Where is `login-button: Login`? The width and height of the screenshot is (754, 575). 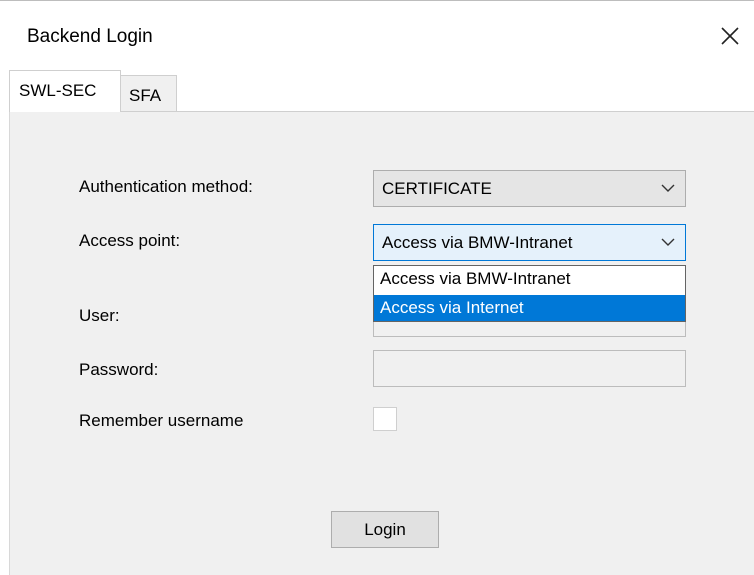
login-button: Login is located at coordinates (385, 529).